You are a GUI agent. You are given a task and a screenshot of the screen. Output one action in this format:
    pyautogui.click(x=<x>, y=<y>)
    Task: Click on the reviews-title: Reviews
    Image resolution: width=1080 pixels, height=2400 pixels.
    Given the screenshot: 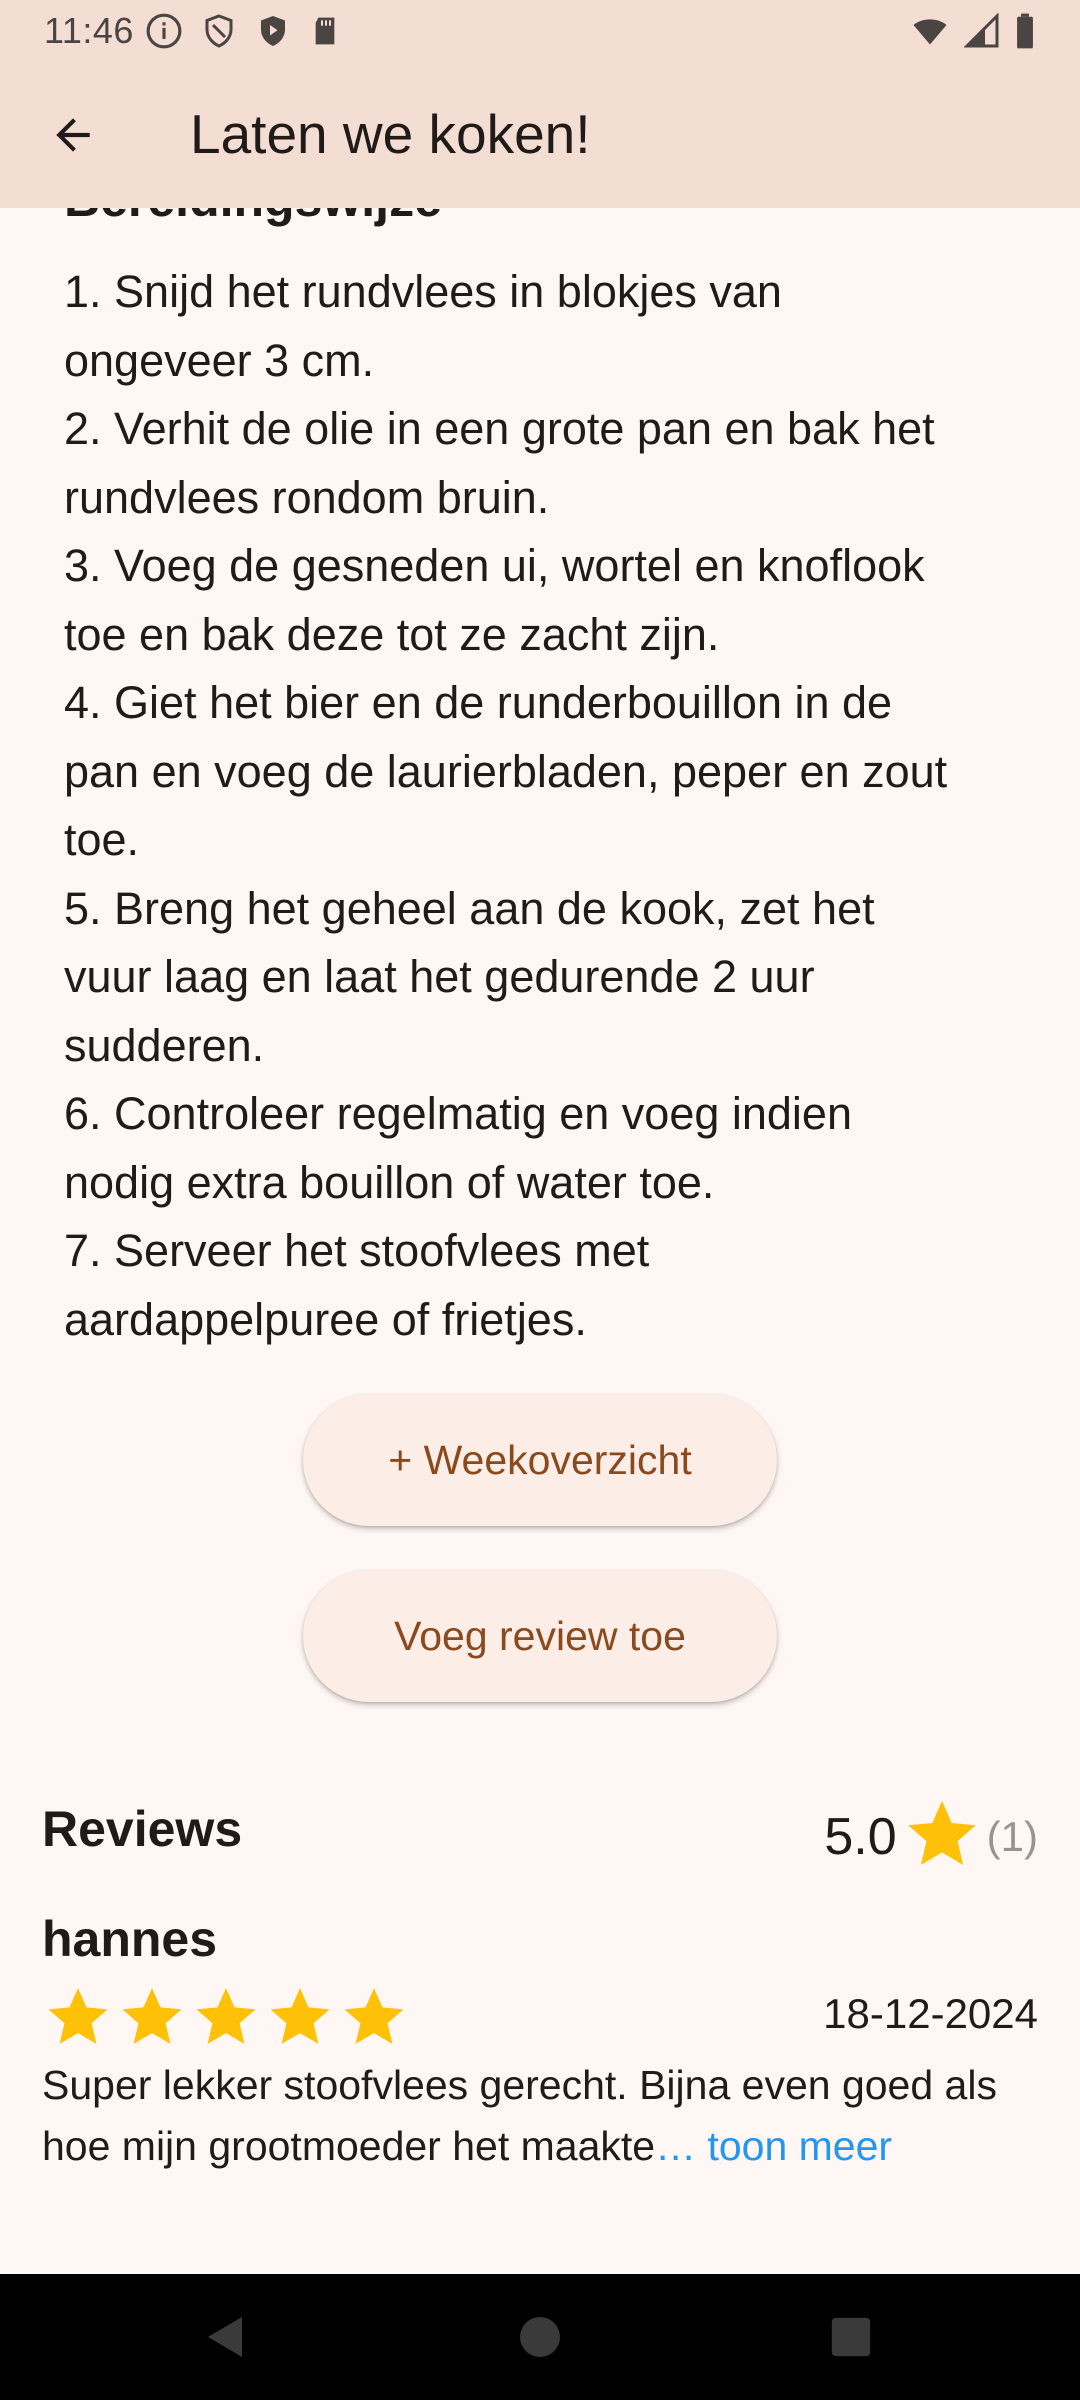 What is the action you would take?
    pyautogui.click(x=142, y=1829)
    